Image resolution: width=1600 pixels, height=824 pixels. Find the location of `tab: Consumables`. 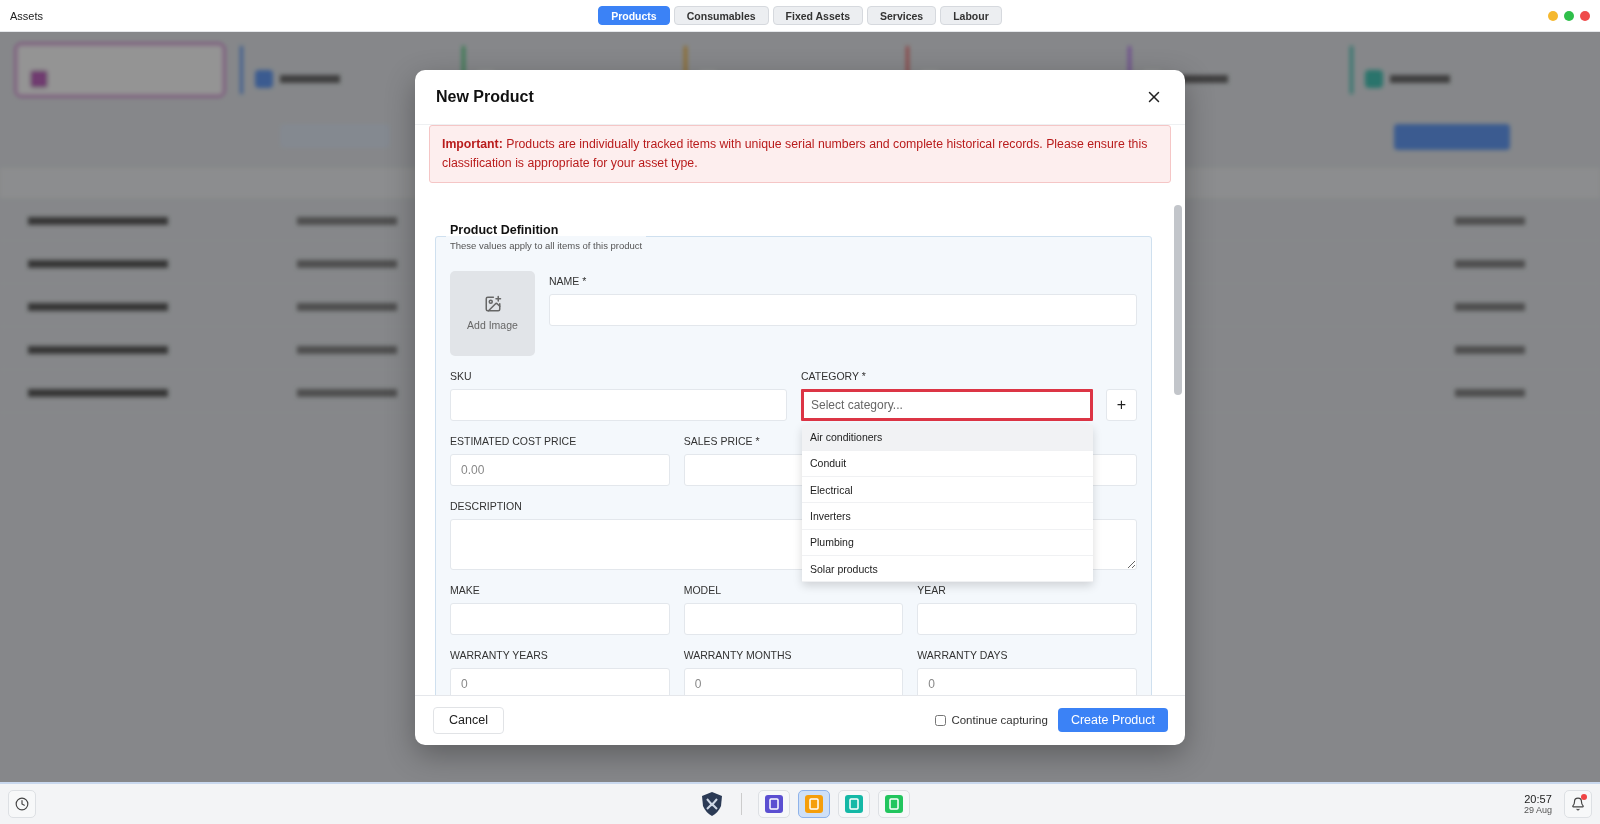

tab: Consumables is located at coordinates (721, 15).